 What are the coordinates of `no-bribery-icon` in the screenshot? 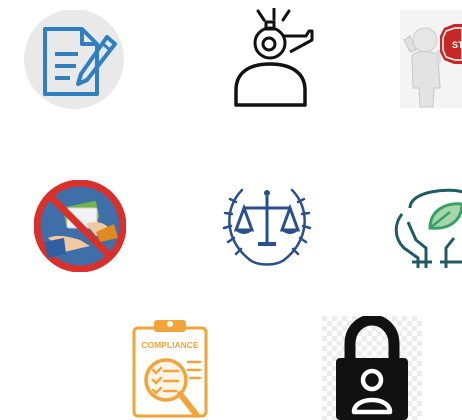 It's located at (80, 226).